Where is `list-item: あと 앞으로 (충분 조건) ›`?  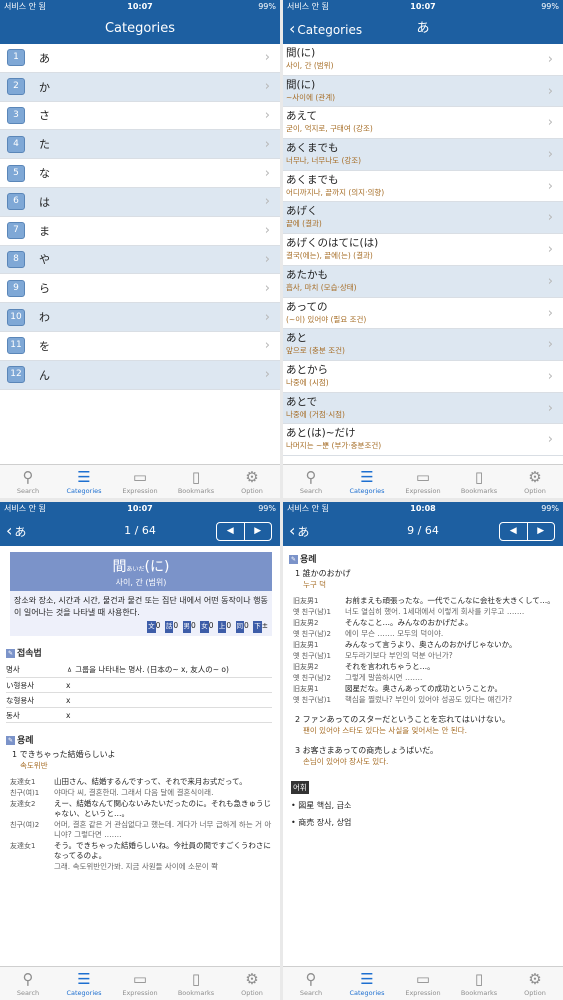
list-item: あと 앞으로 (충분 조건) › is located at coordinates (423, 345).